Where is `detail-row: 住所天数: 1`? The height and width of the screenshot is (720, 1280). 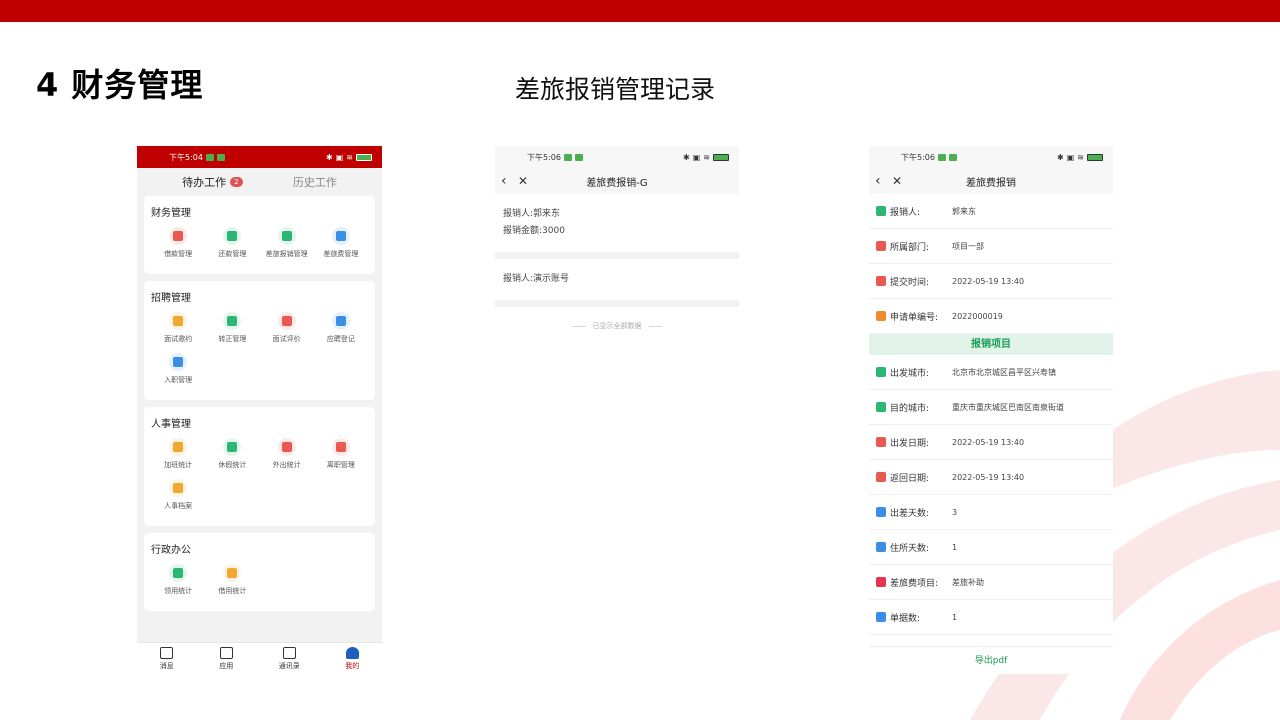
detail-row: 住所天数: 1 is located at coordinates (991, 547).